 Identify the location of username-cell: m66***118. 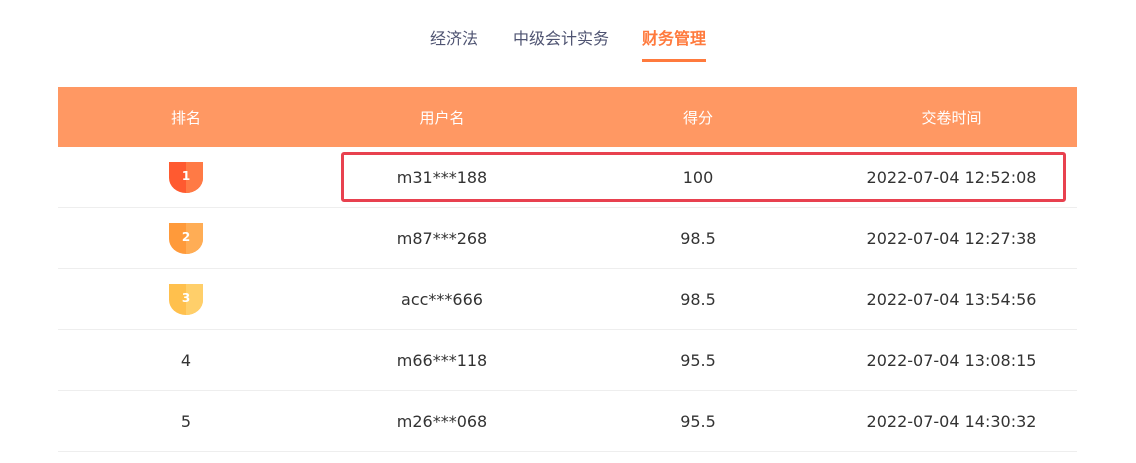
(442, 360).